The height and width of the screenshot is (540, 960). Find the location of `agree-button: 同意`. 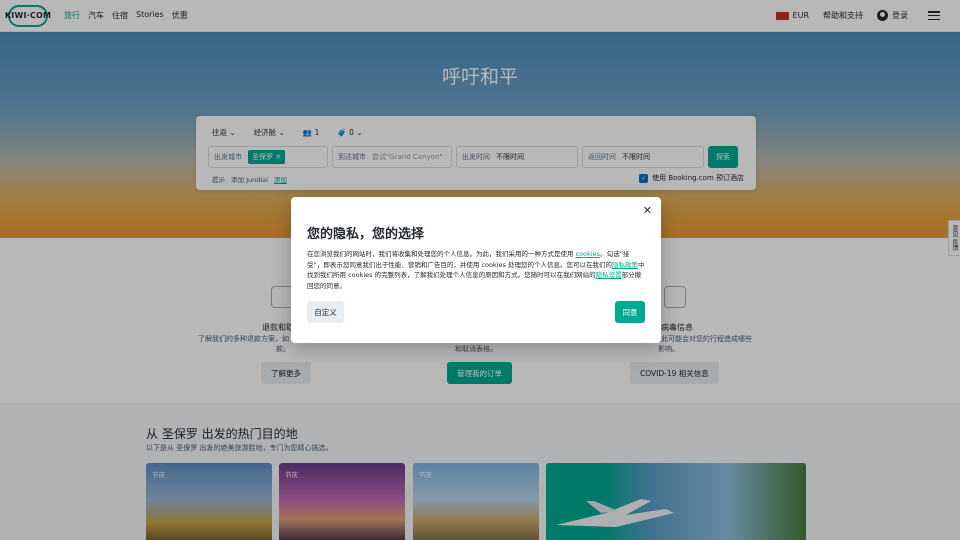

agree-button: 同意 is located at coordinates (630, 312).